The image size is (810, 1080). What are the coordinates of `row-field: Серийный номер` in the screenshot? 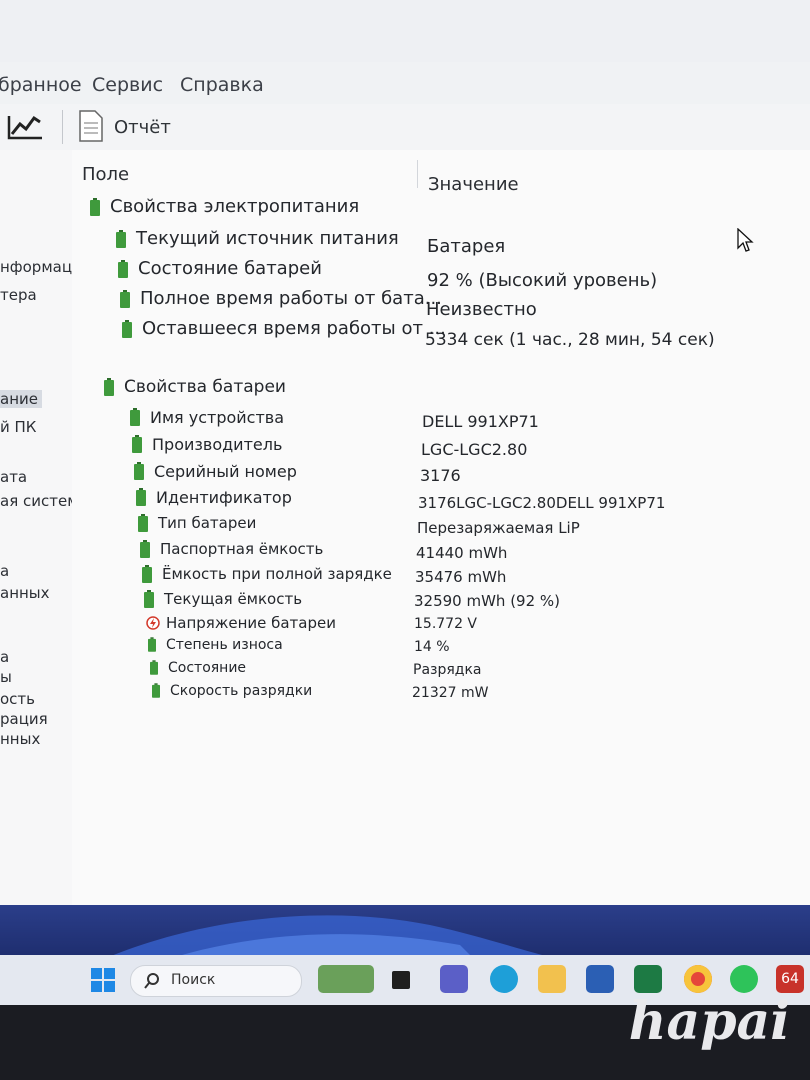 It's located at (225, 471).